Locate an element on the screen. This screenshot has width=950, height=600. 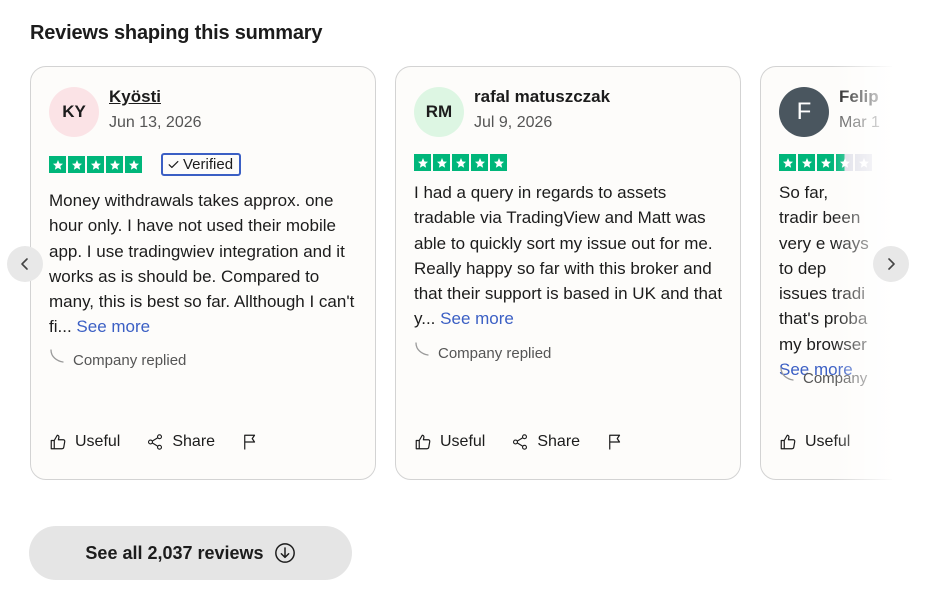
checkmark-icon is located at coordinates (173, 164).